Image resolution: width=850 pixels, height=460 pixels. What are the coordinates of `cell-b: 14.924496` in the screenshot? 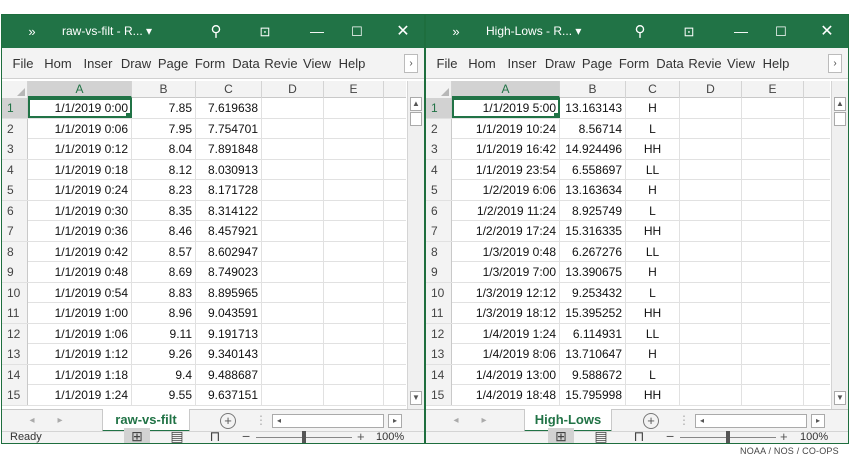 It's located at (593, 149).